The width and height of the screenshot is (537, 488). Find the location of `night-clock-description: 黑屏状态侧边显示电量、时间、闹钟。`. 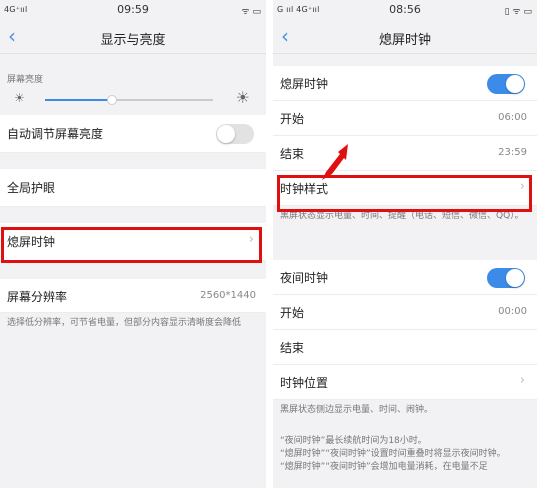

night-clock-description: 黑屏状态侧边显示电量、时间、闹钟。 is located at coordinates (357, 410).